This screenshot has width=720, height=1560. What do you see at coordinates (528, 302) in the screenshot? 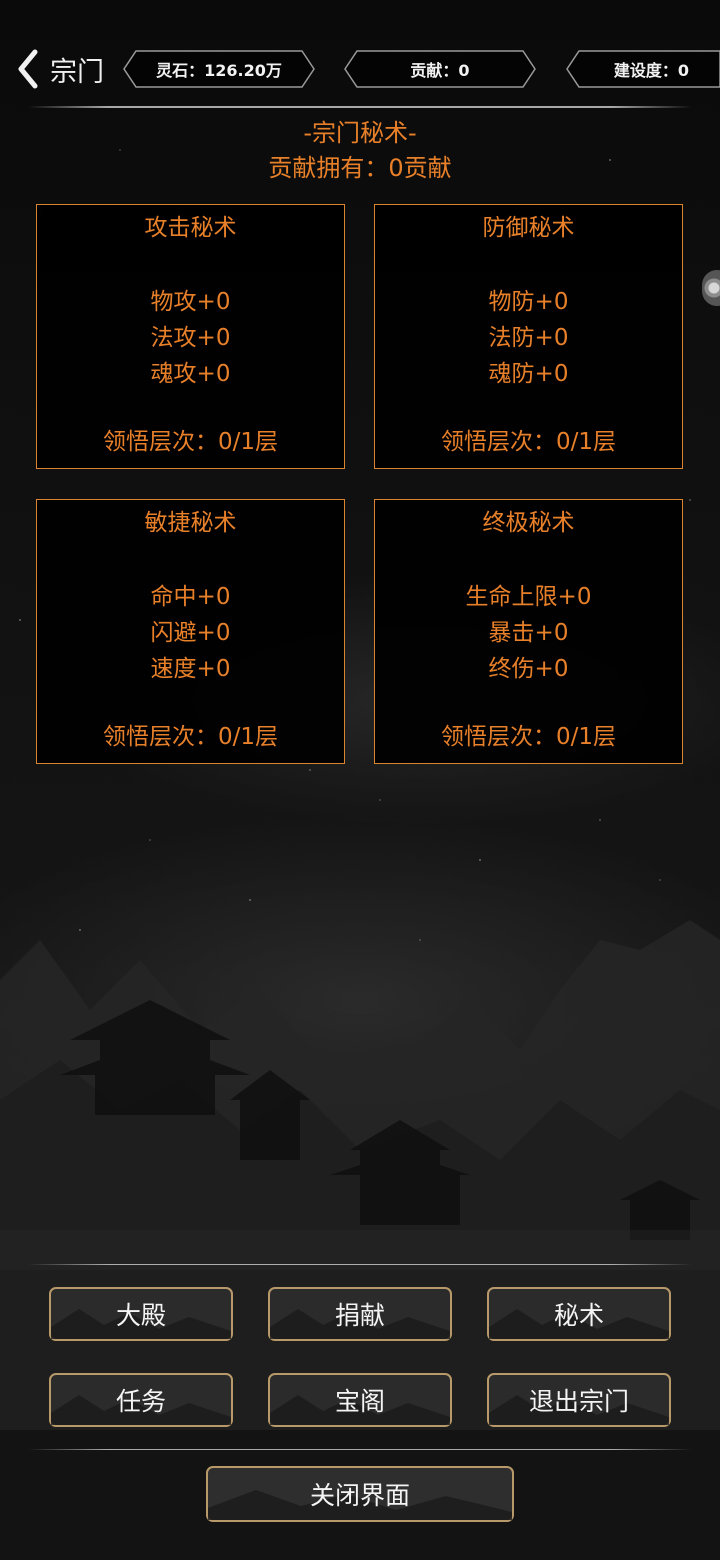
I see `panel-stat: 物防+0` at bounding box center [528, 302].